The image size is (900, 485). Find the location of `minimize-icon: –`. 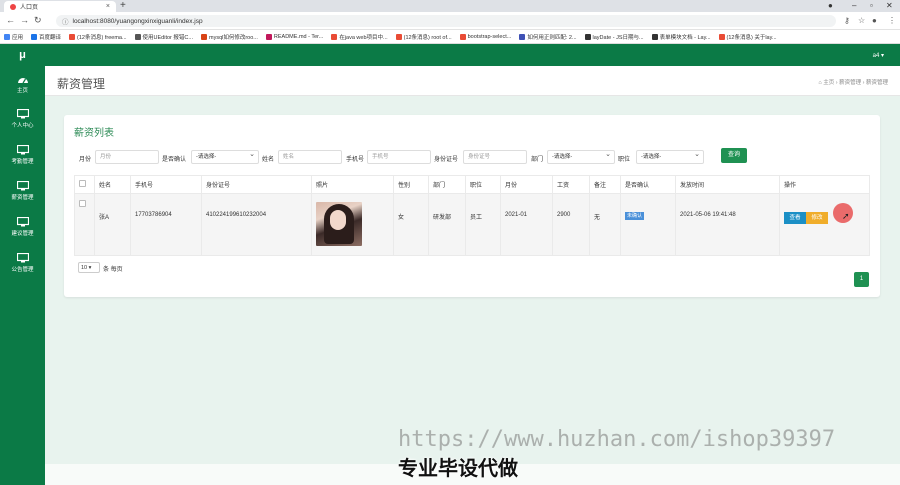

minimize-icon: – is located at coordinates (854, 6).